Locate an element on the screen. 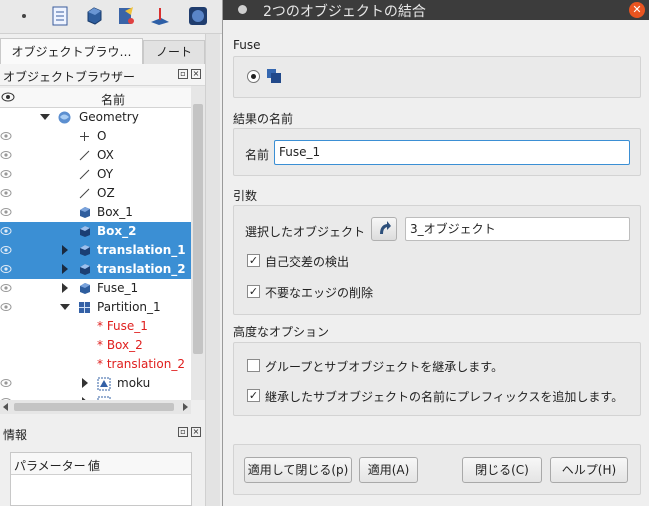 The image size is (649, 506). tree-vertical-scrollbar is located at coordinates (198, 243).